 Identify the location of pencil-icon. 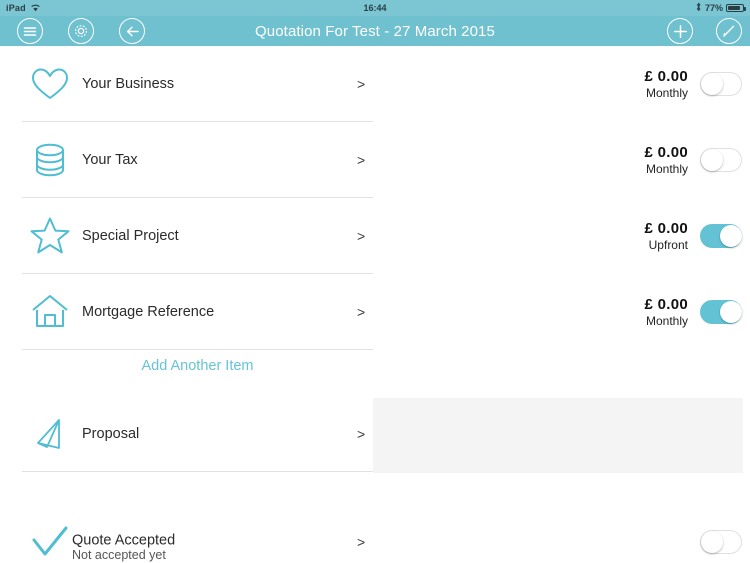
(729, 31).